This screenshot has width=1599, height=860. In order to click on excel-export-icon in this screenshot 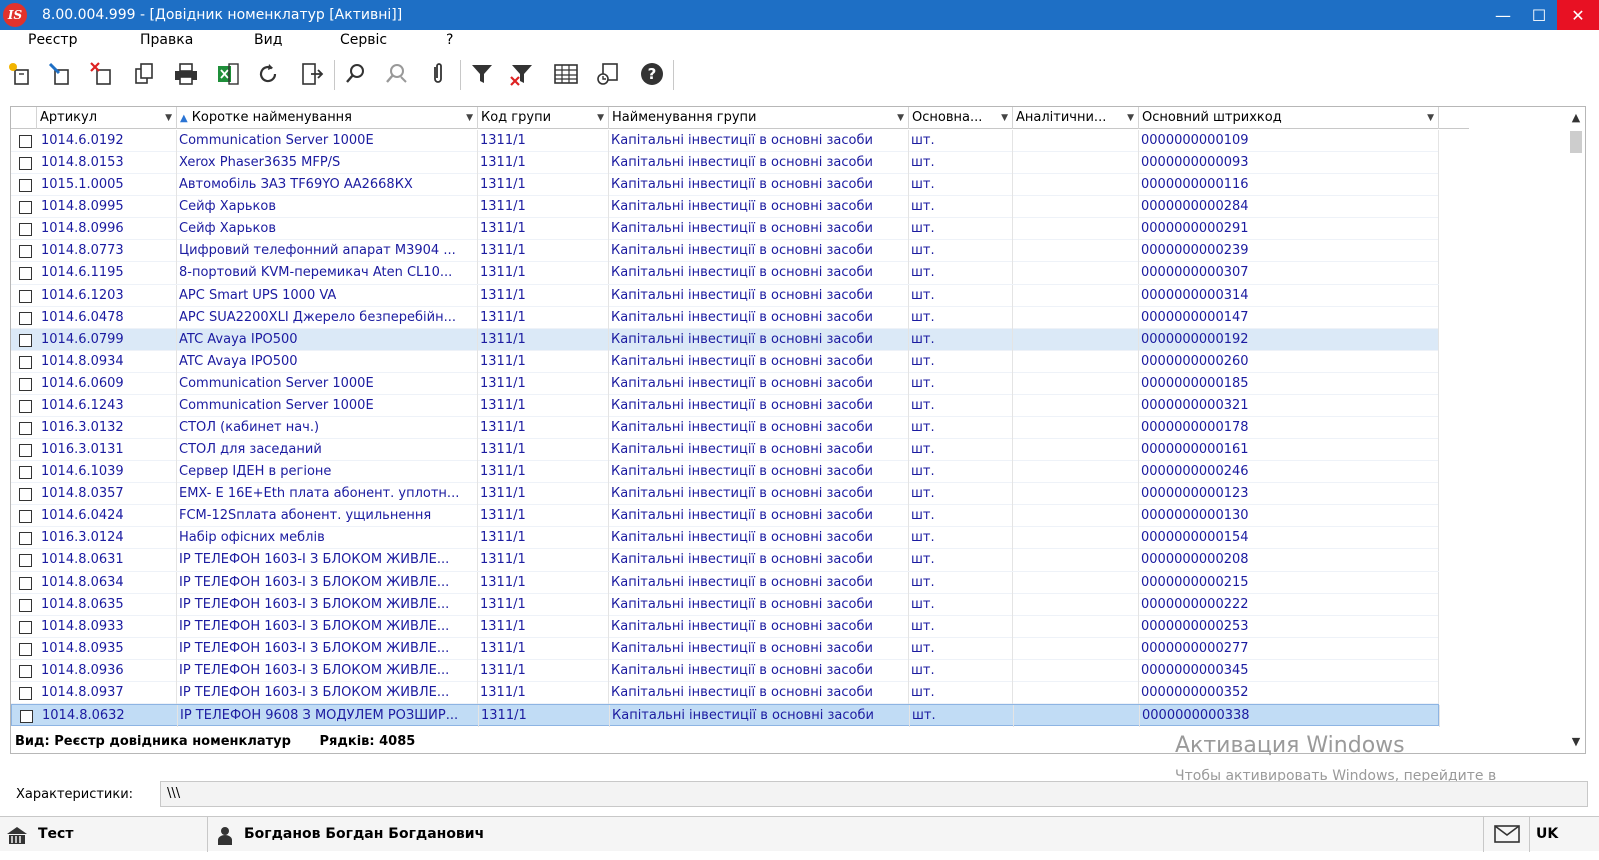, I will do `click(228, 74)`.